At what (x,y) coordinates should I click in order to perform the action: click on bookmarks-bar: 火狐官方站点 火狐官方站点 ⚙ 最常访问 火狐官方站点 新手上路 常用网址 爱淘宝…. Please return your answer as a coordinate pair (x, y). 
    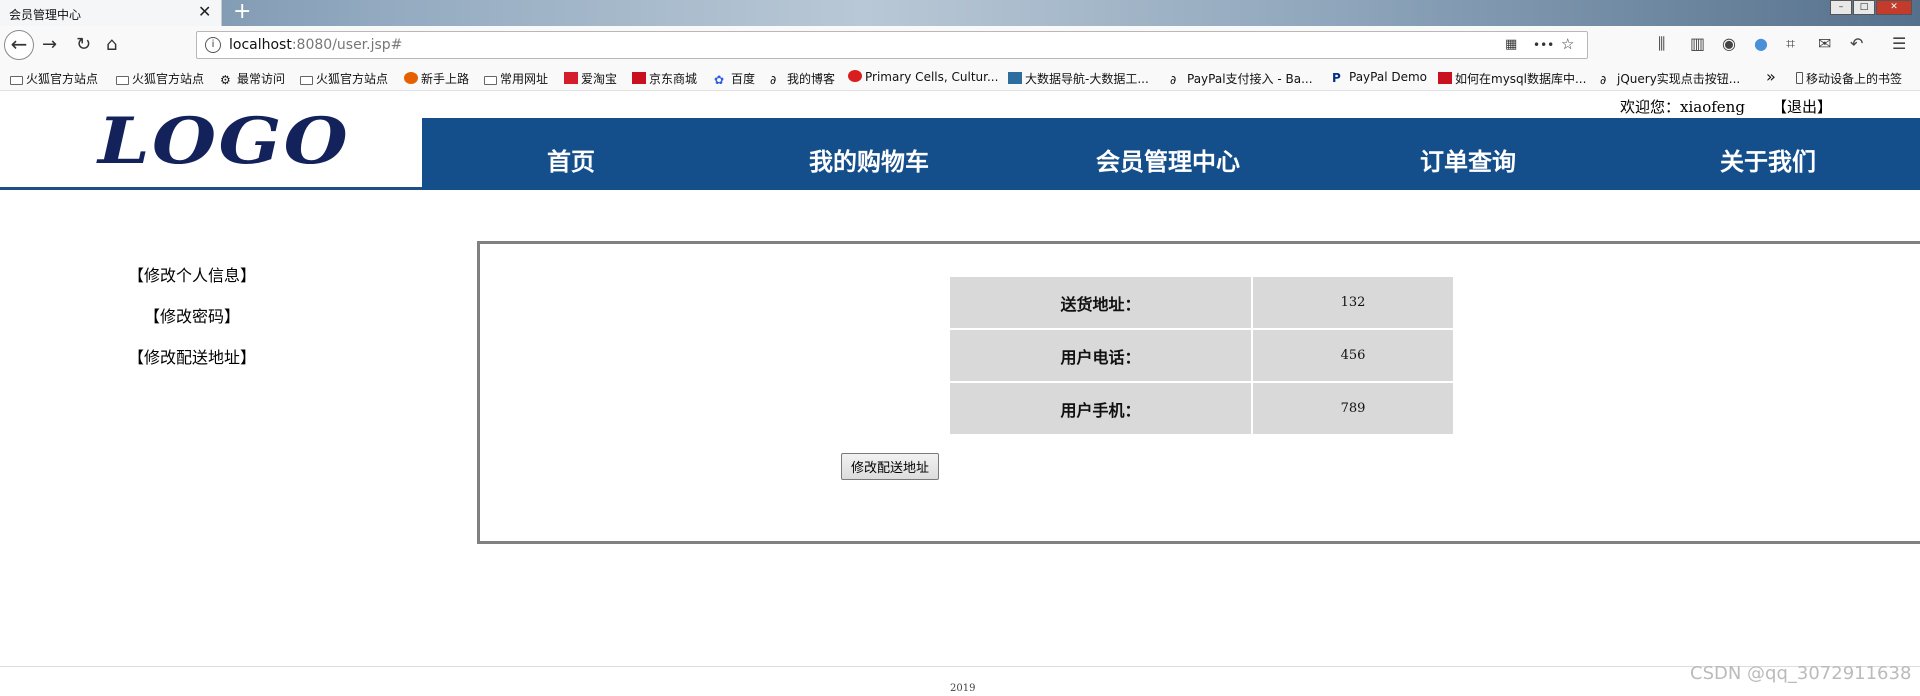
    Looking at the image, I should click on (960, 78).